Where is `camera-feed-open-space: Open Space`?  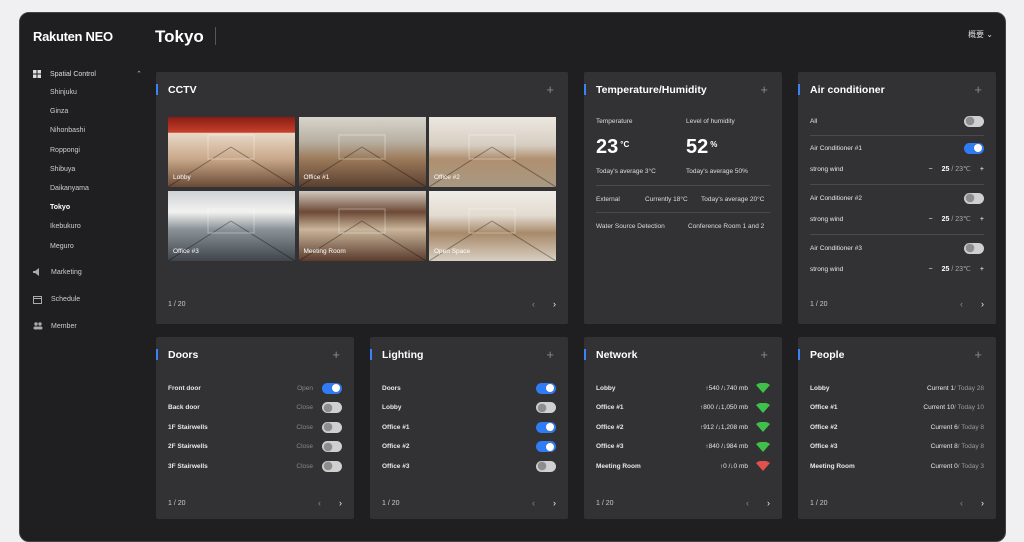 camera-feed-open-space: Open Space is located at coordinates (492, 226).